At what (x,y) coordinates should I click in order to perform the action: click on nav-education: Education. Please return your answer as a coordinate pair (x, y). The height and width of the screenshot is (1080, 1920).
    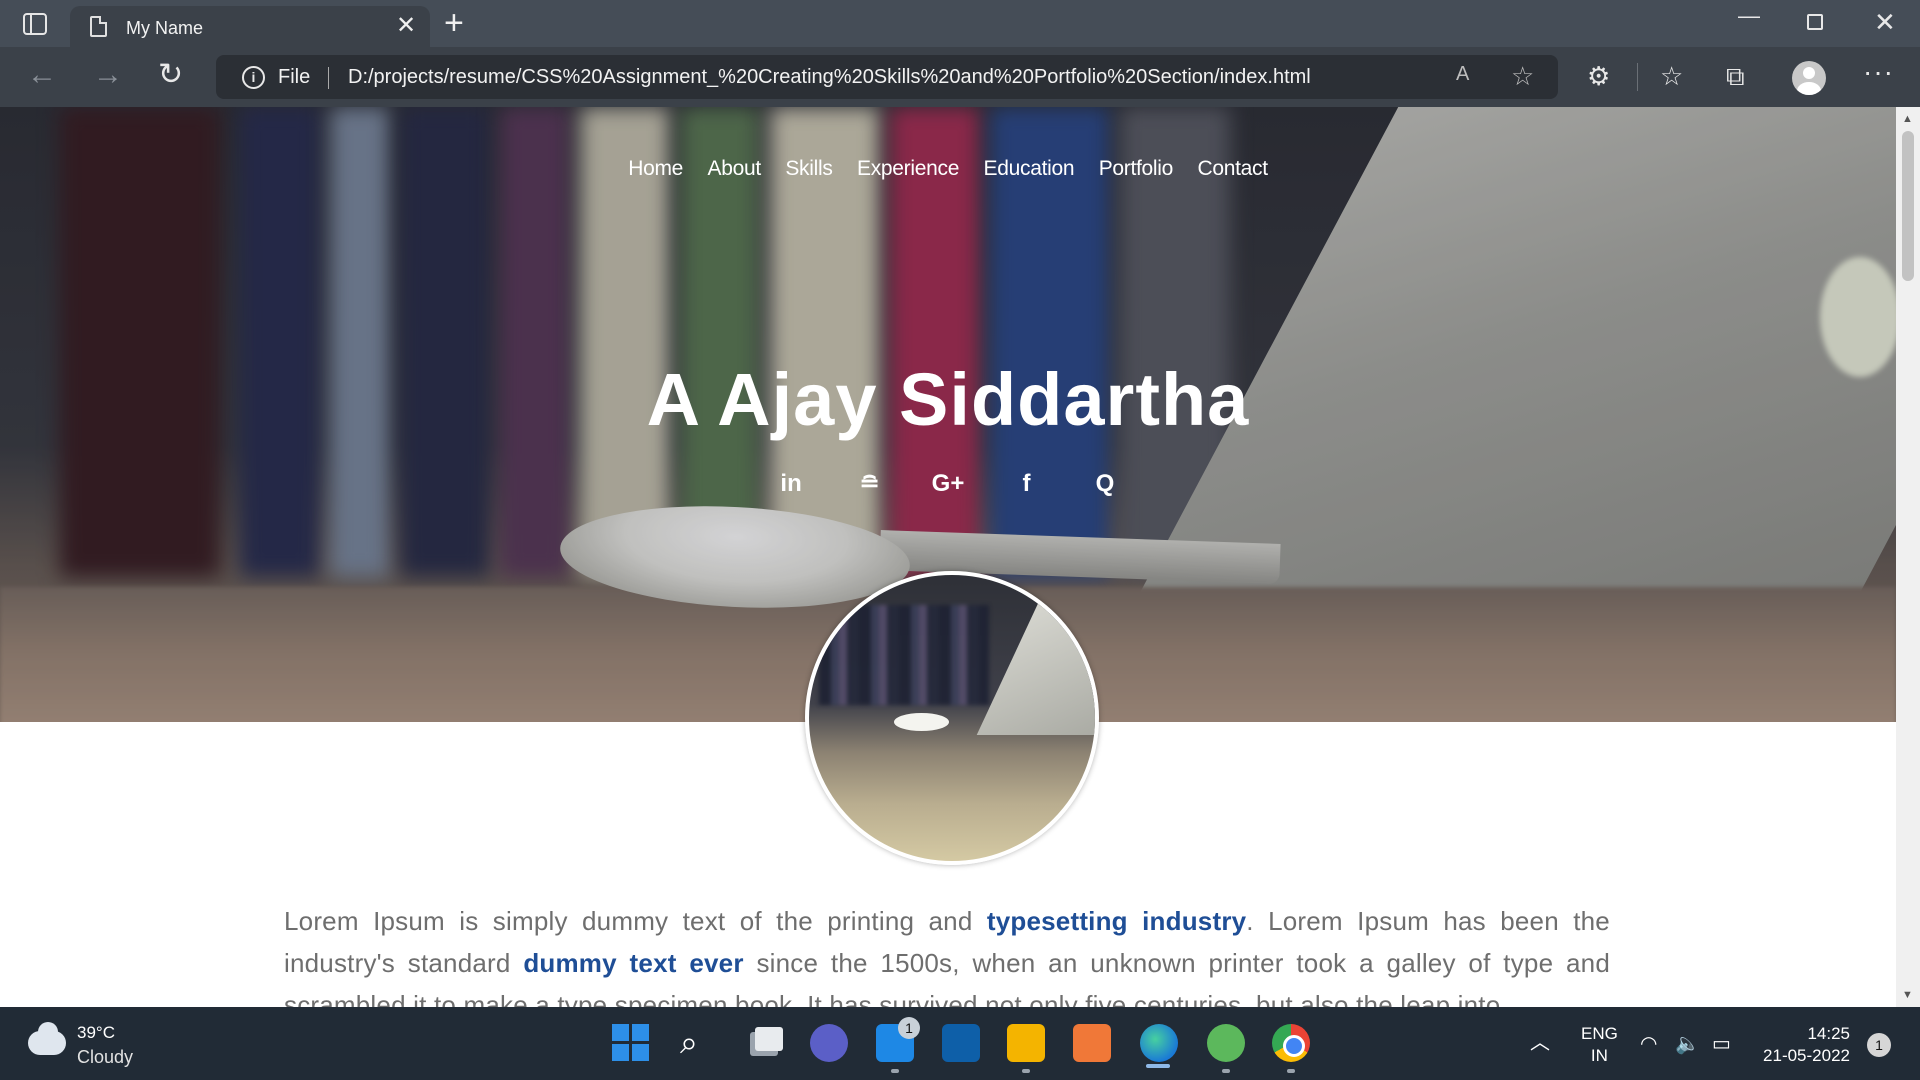
    Looking at the image, I should click on (1029, 169).